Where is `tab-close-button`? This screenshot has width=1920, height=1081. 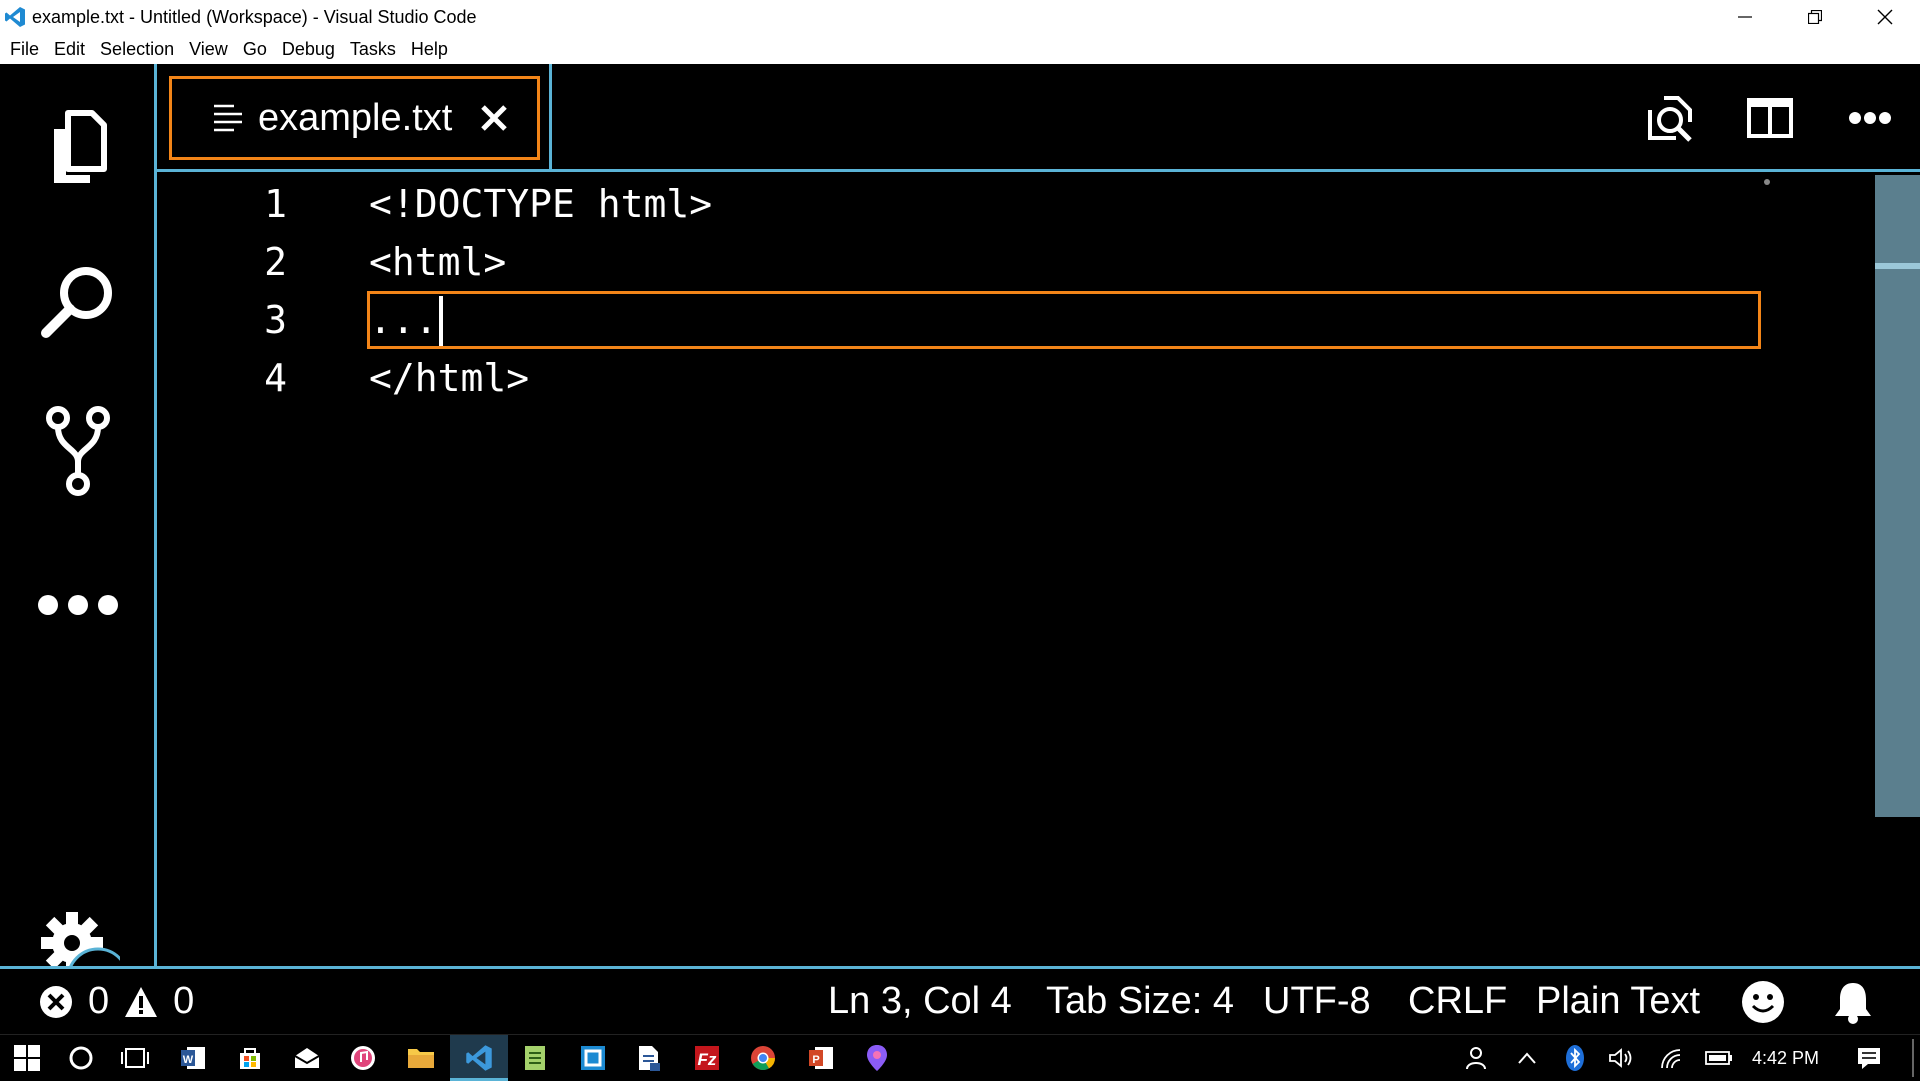
tab-close-button is located at coordinates (494, 118).